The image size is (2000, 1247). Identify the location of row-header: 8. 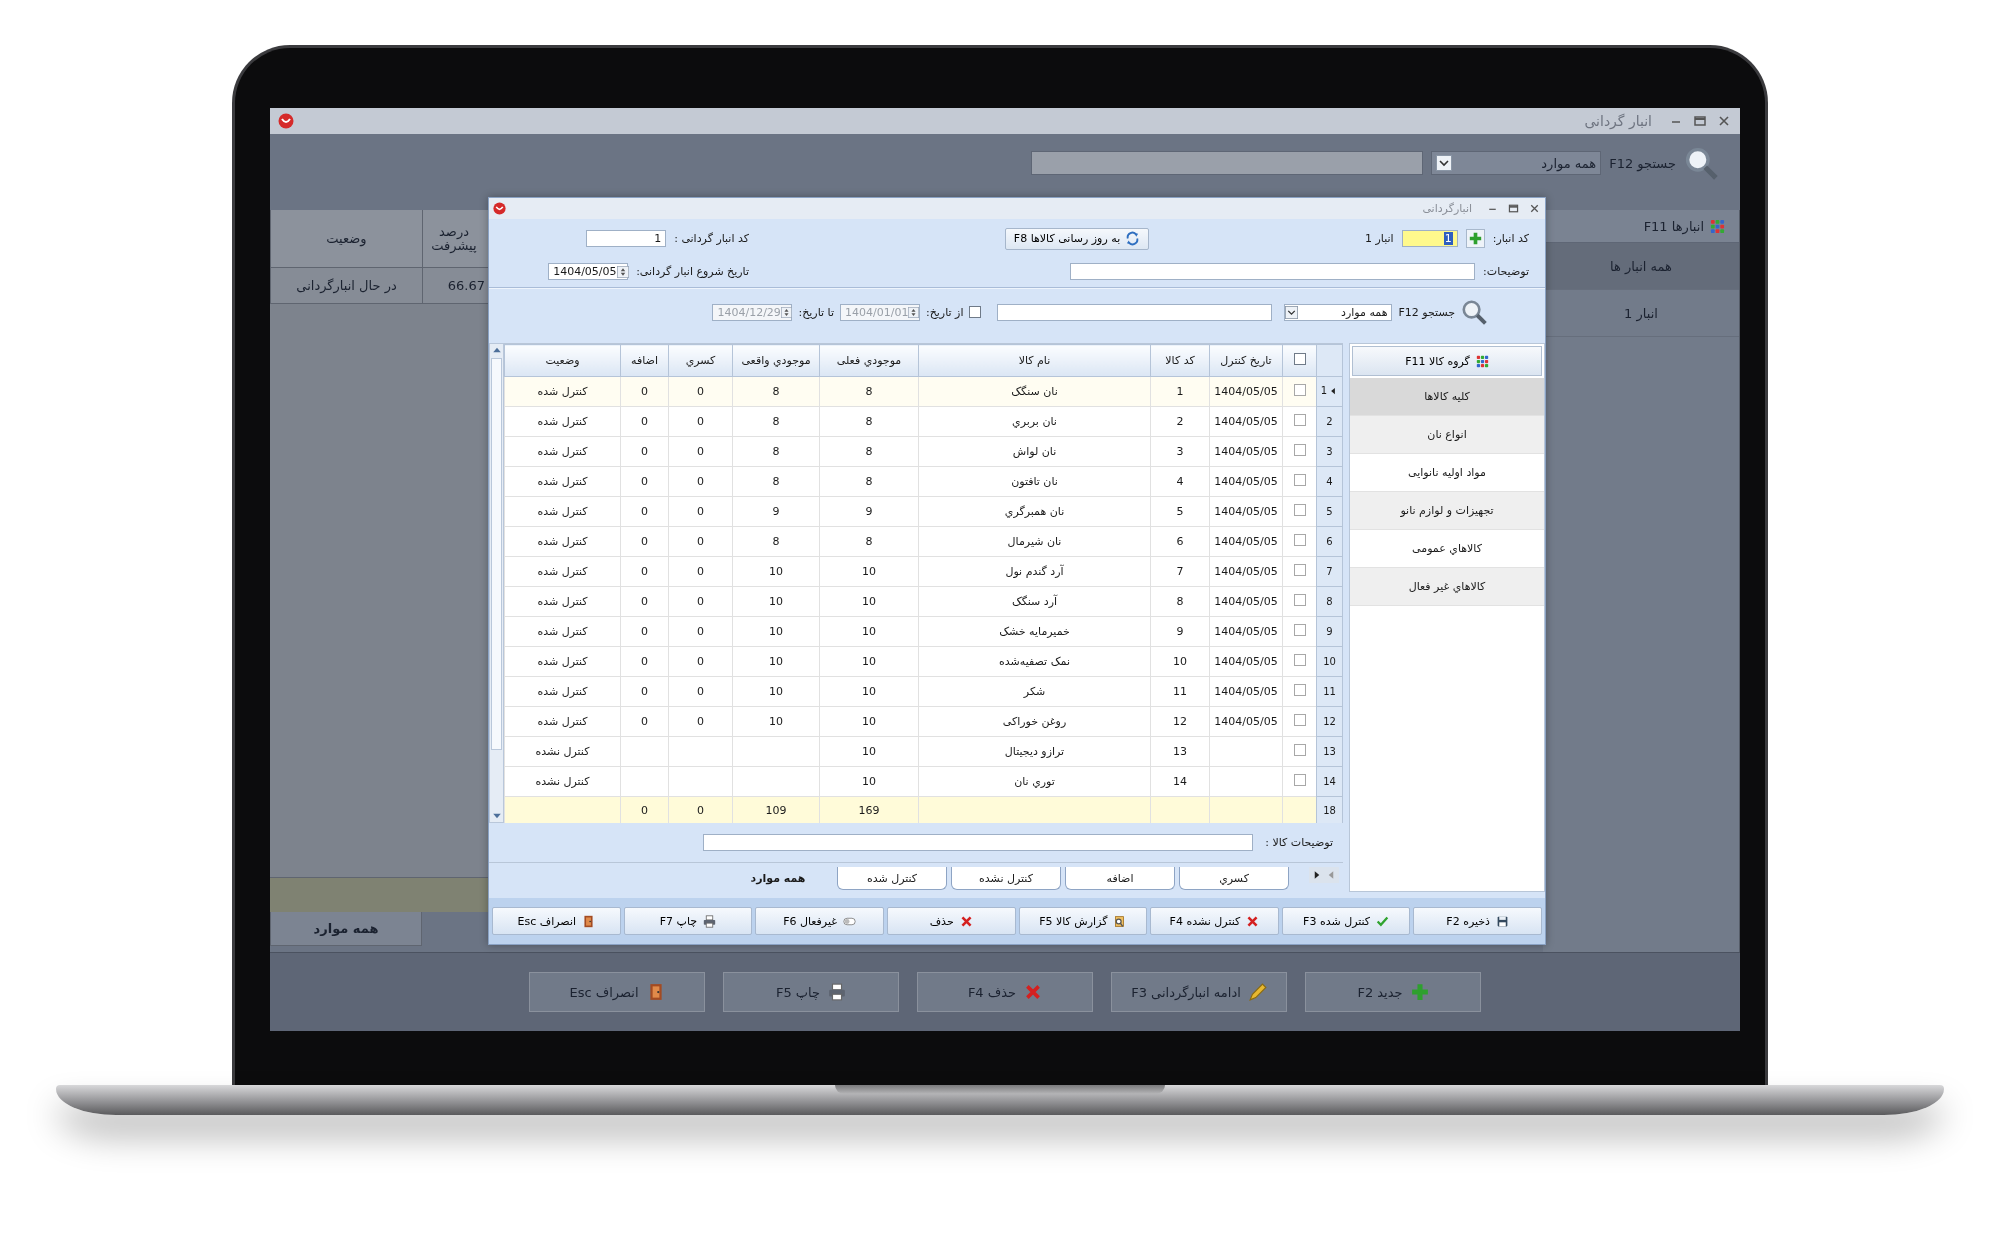
(1329, 601).